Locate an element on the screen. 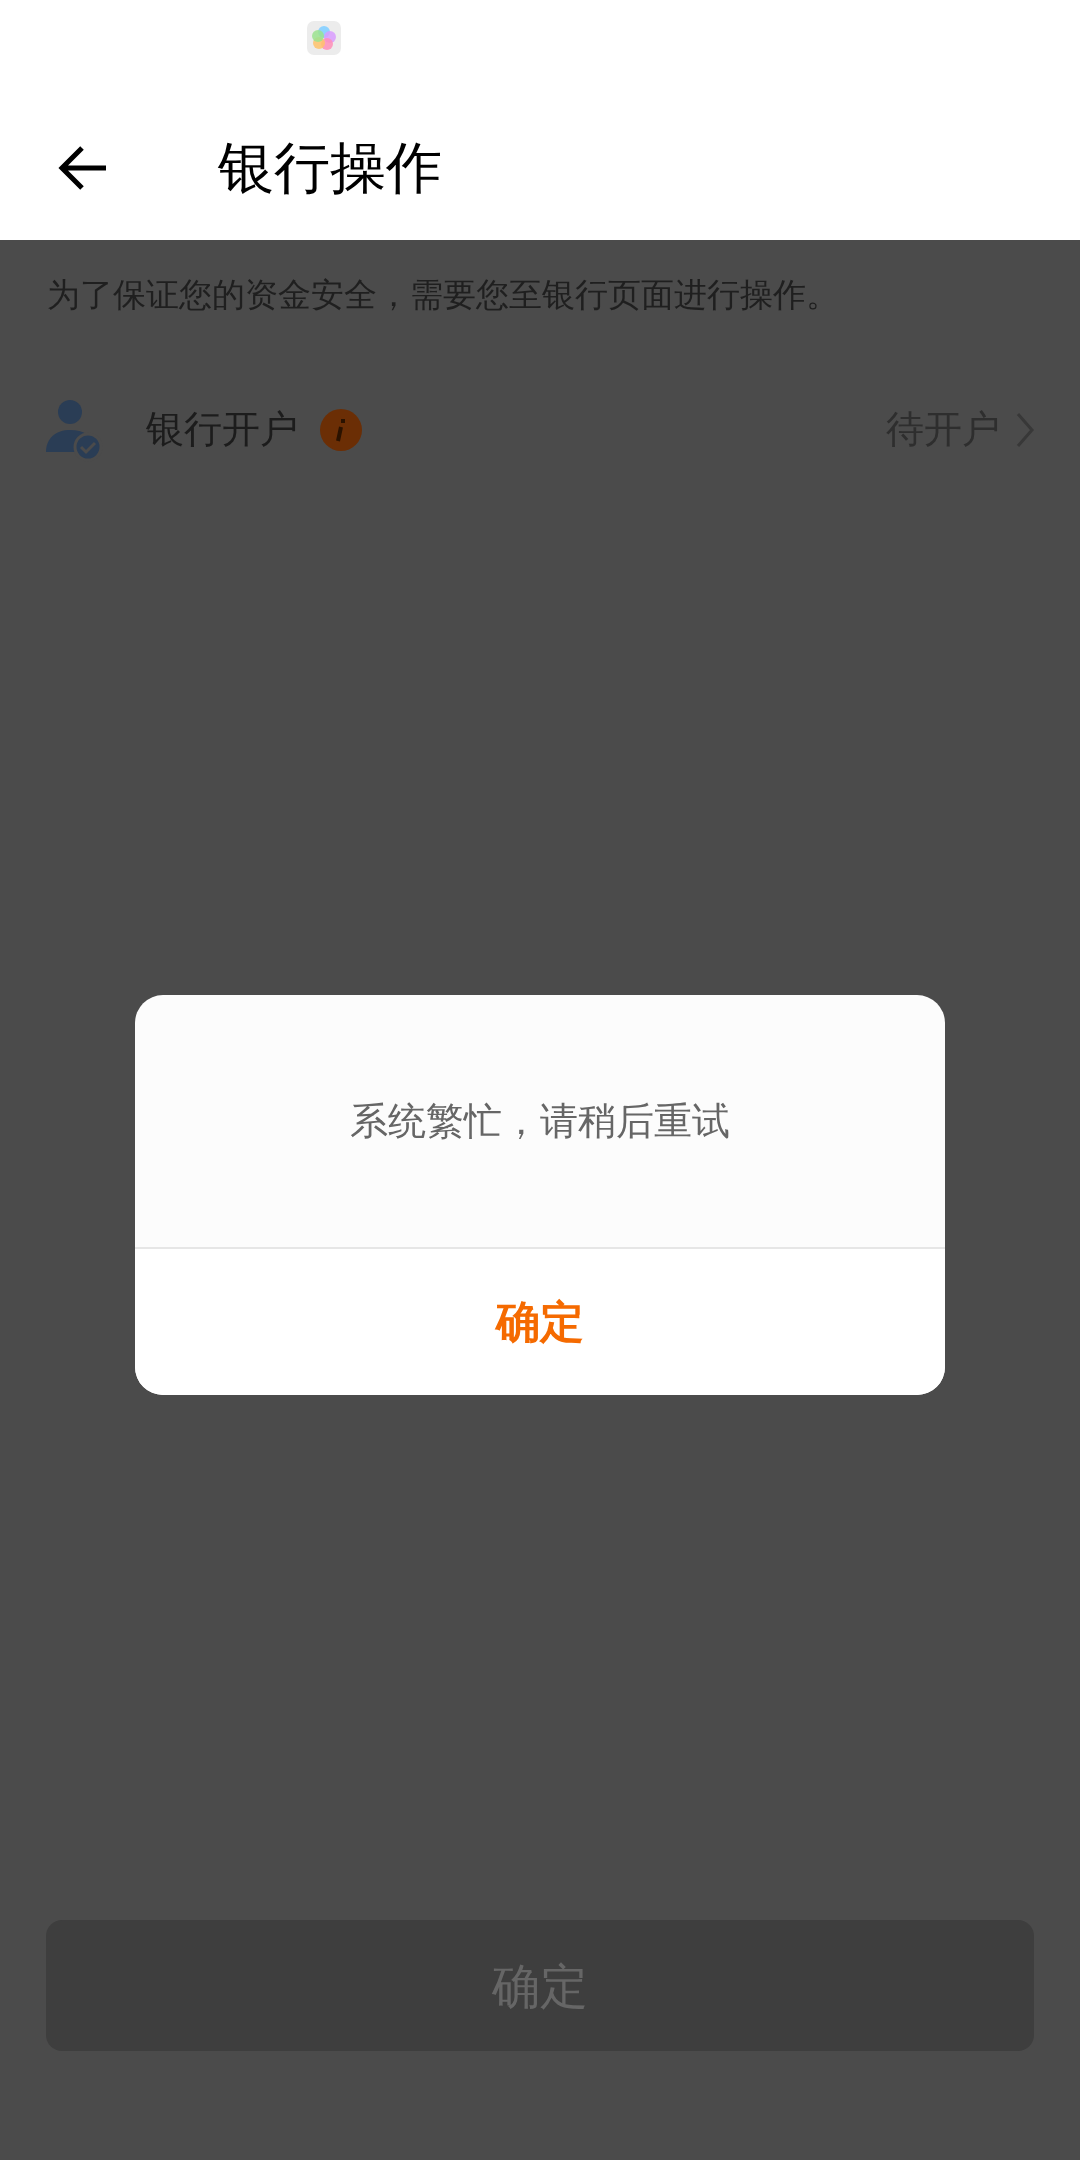  page-title: 银行操作 is located at coordinates (330, 167).